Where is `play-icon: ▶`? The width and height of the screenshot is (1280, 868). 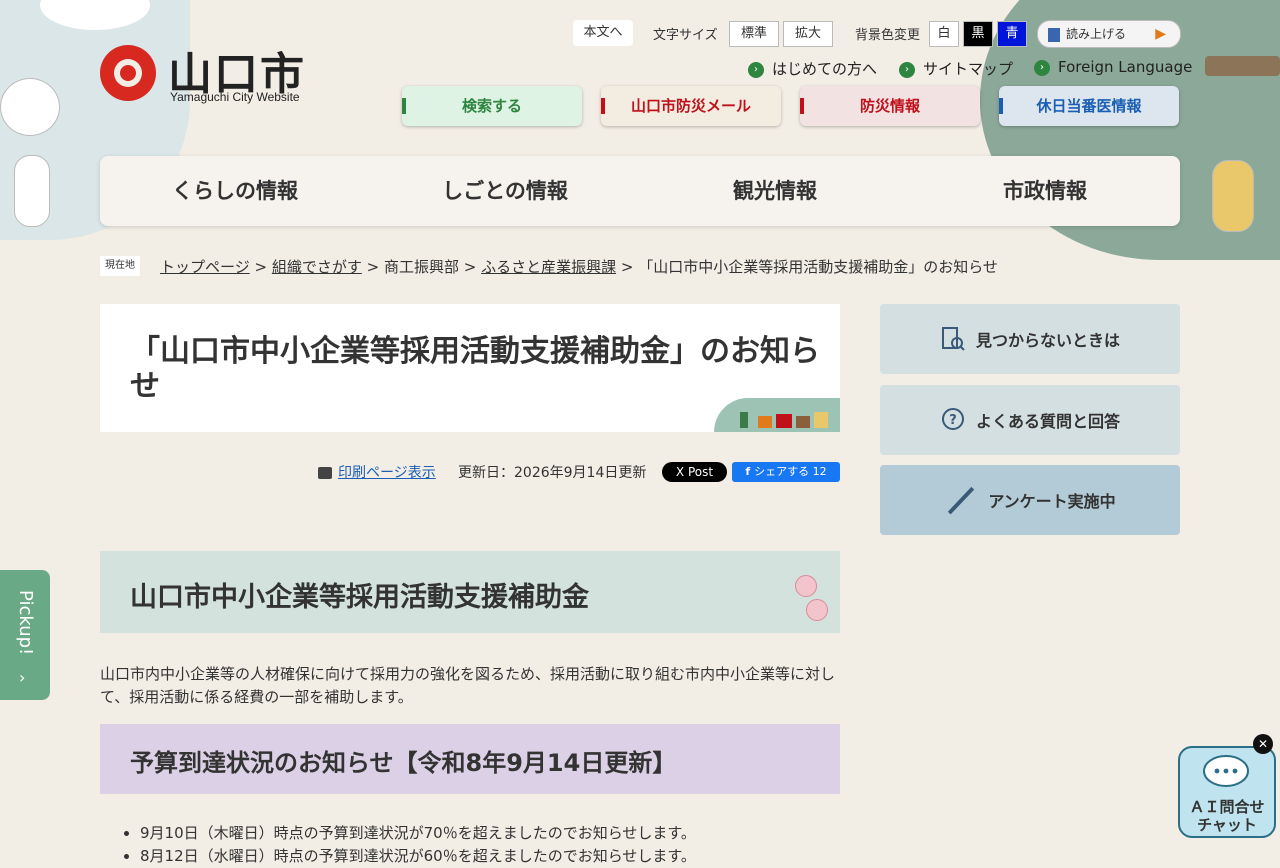 play-icon: ▶ is located at coordinates (1160, 34).